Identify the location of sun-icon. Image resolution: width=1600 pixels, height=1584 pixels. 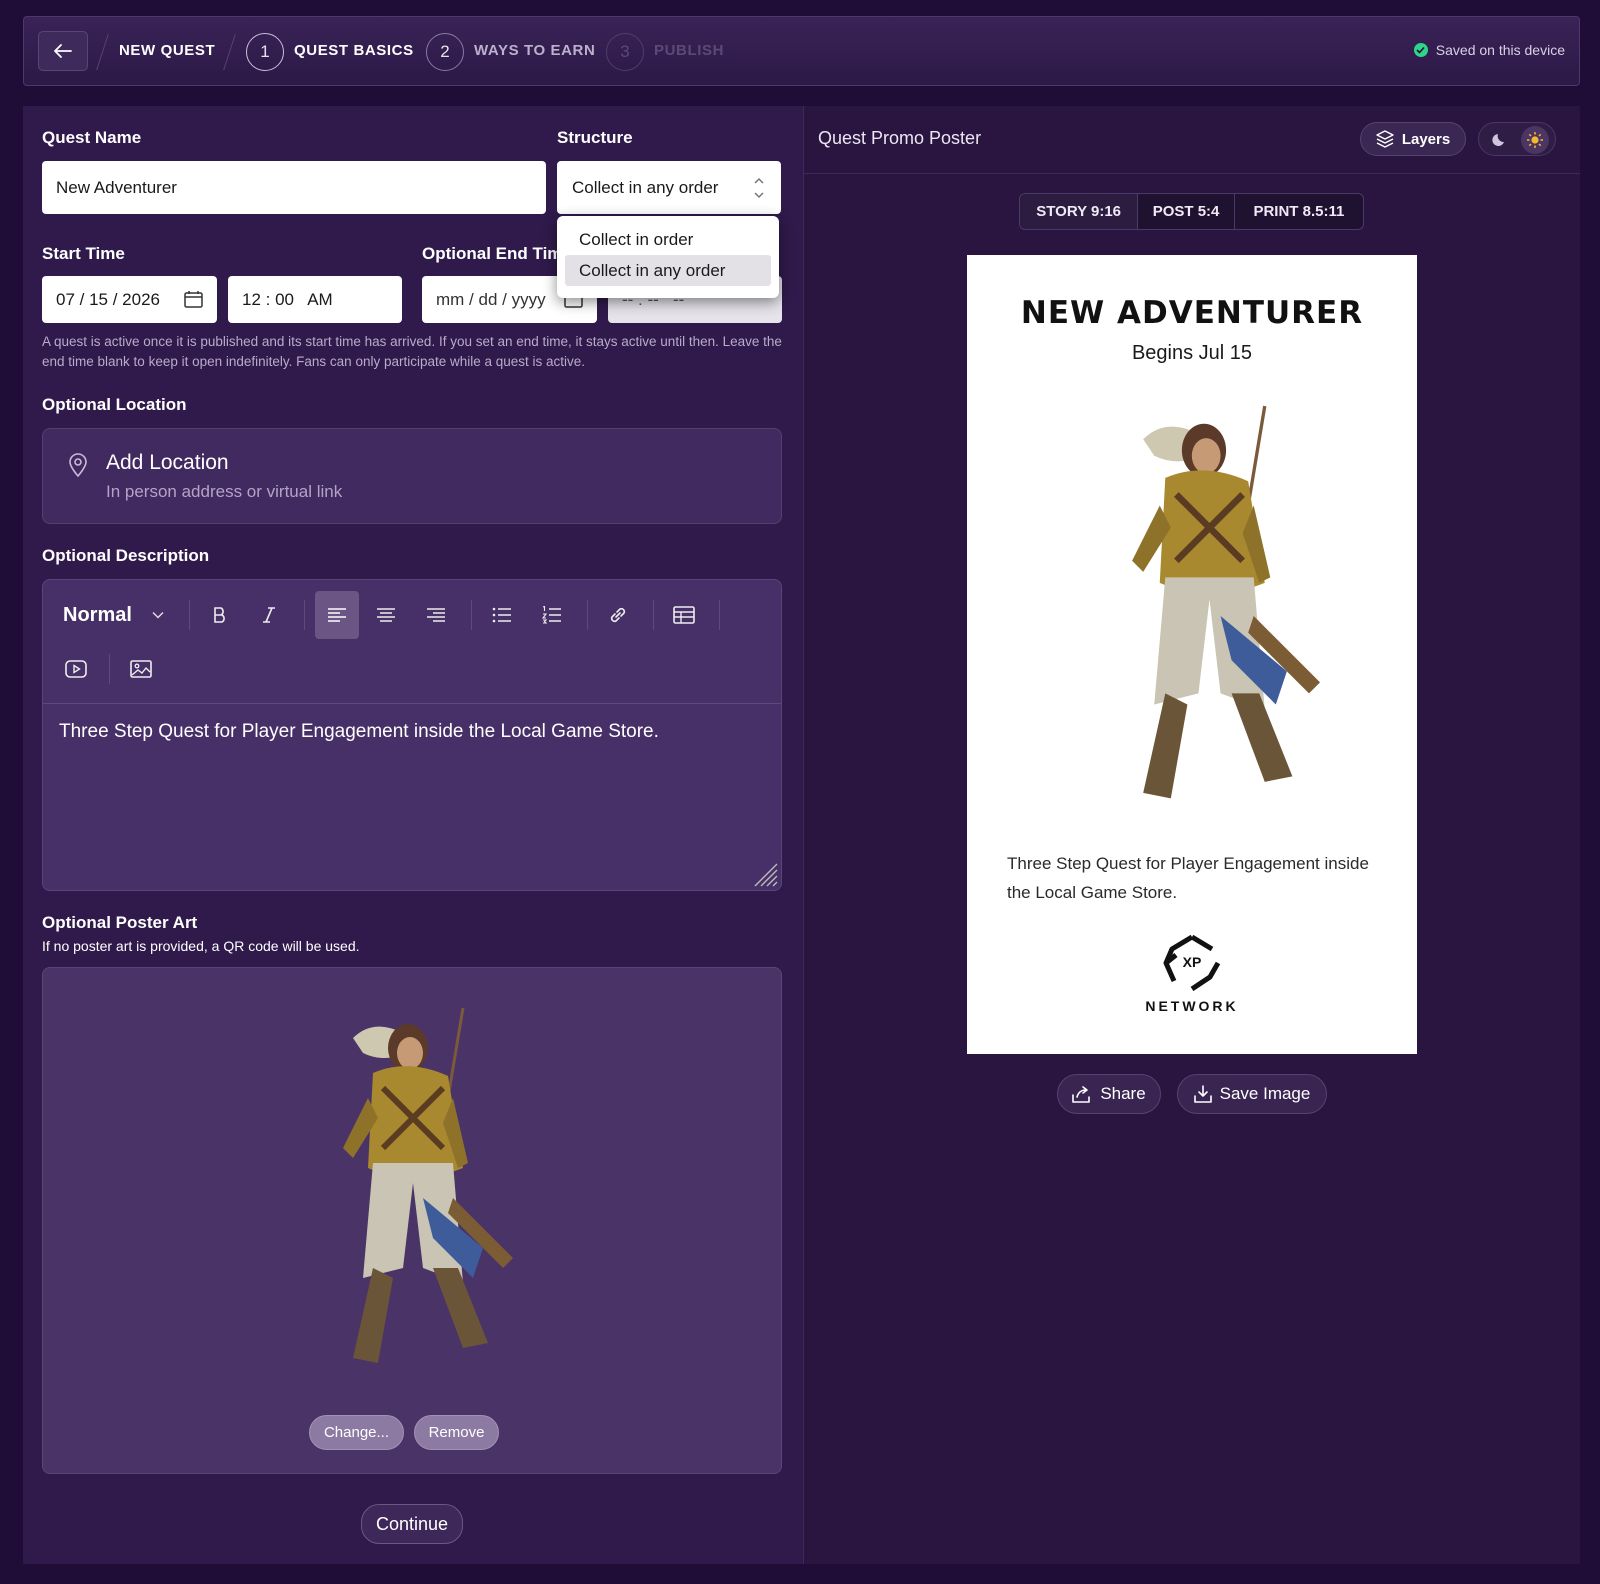
(1535, 140).